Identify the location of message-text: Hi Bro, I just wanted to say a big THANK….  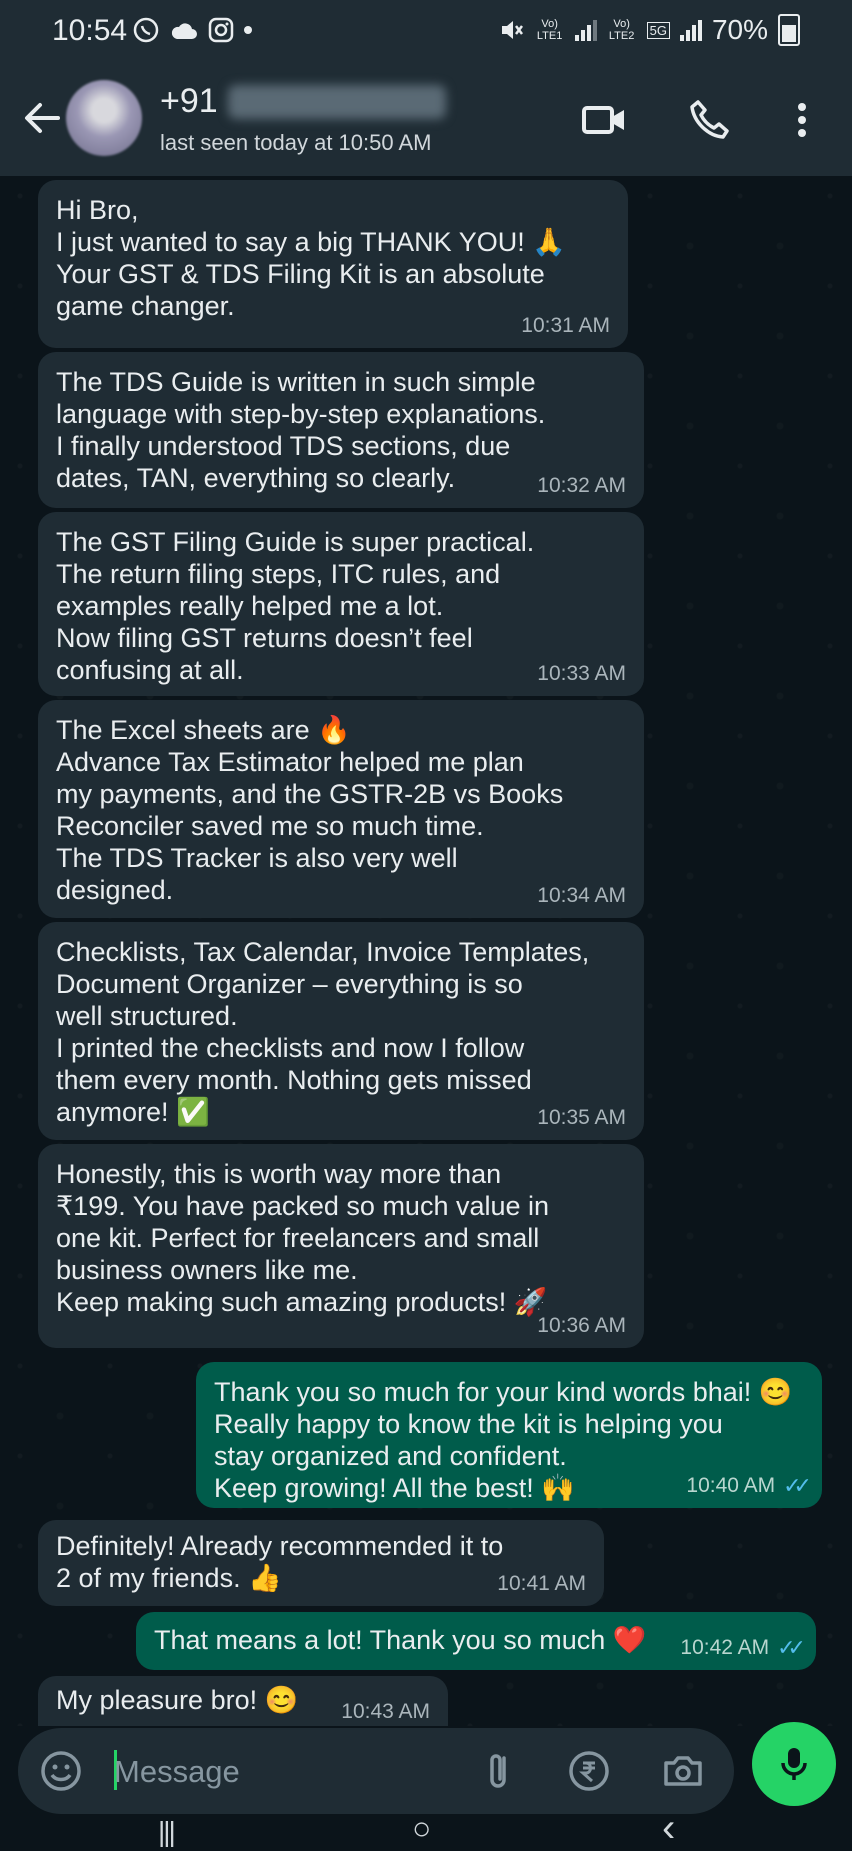
(311, 258).